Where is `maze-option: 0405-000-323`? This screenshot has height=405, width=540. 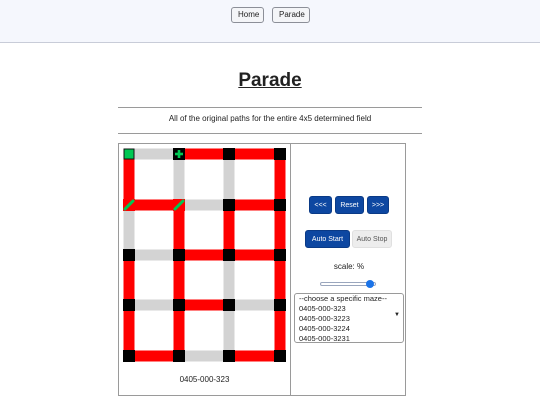 maze-option: 0405-000-323 is located at coordinates (349, 309).